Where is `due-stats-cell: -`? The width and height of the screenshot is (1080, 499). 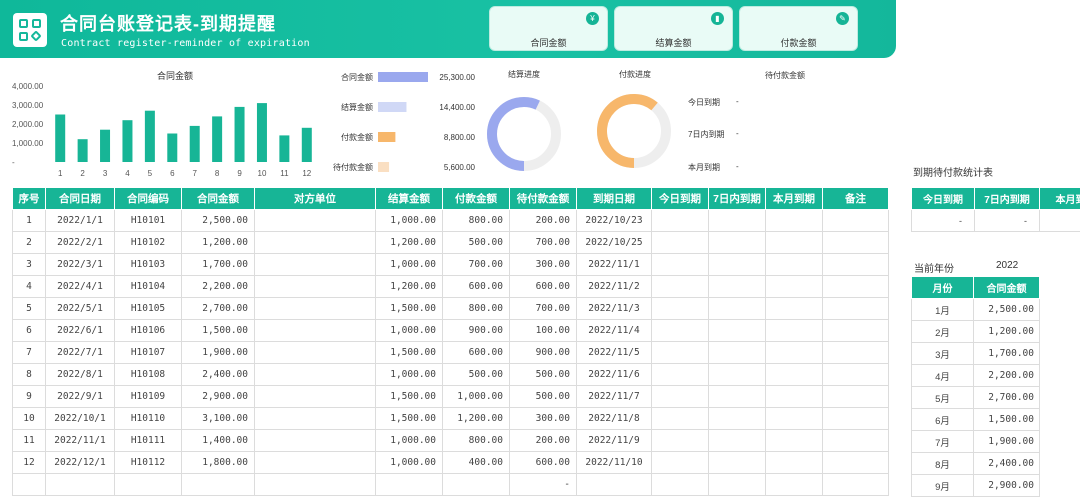 due-stats-cell: - is located at coordinates (1007, 220).